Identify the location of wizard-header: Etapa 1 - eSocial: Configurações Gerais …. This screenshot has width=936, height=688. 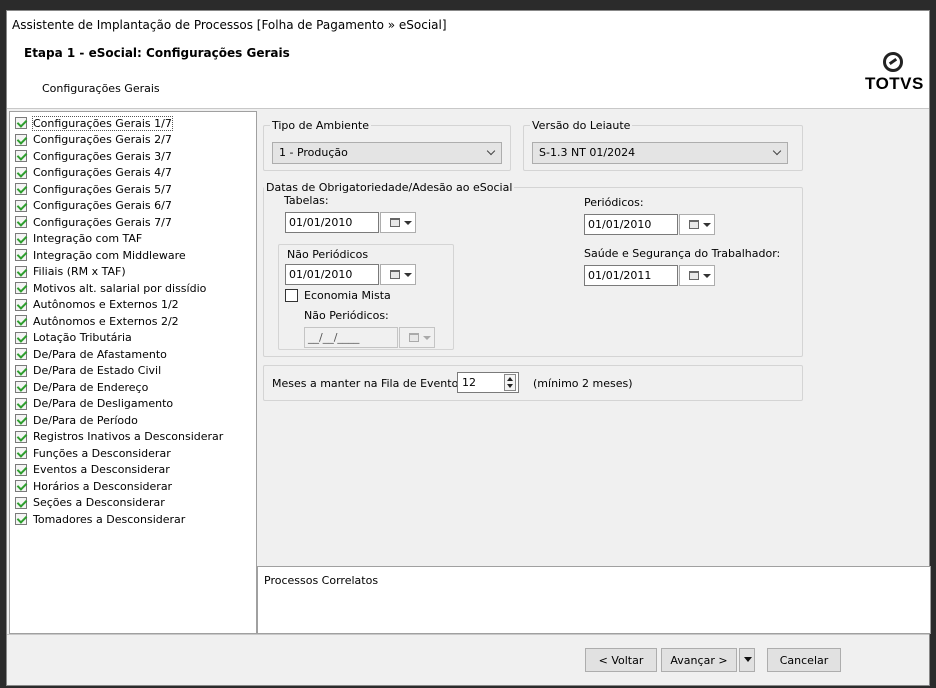
(468, 75).